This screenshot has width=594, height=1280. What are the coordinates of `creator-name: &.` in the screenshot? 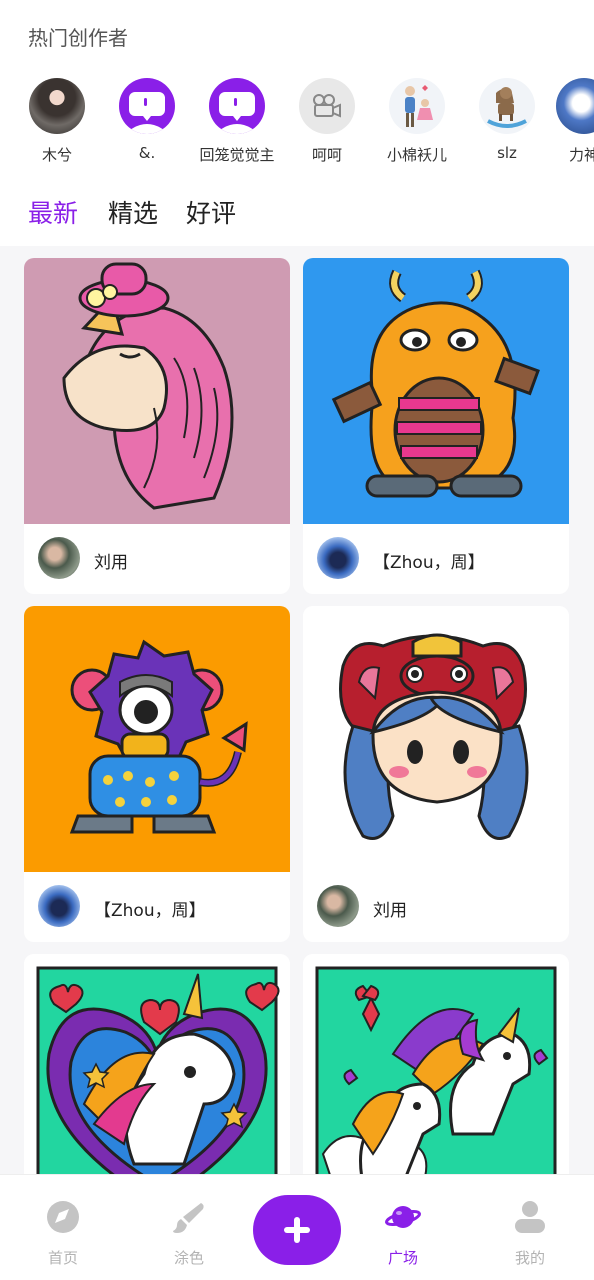 It's located at (147, 153).